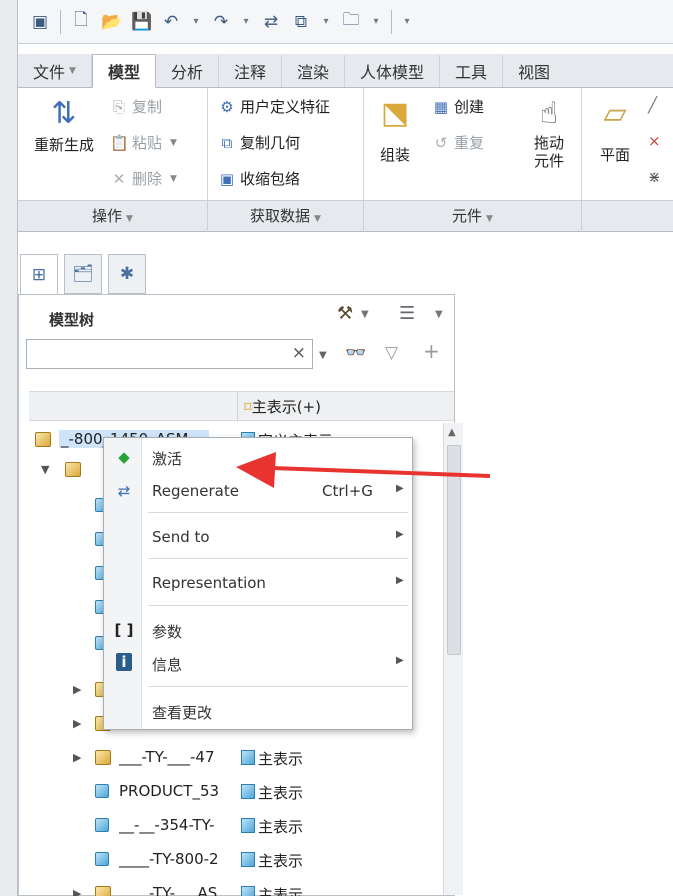 The image size is (673, 896). What do you see at coordinates (136, 106) in the screenshot?
I see `copy-button: ⎘ 复制` at bounding box center [136, 106].